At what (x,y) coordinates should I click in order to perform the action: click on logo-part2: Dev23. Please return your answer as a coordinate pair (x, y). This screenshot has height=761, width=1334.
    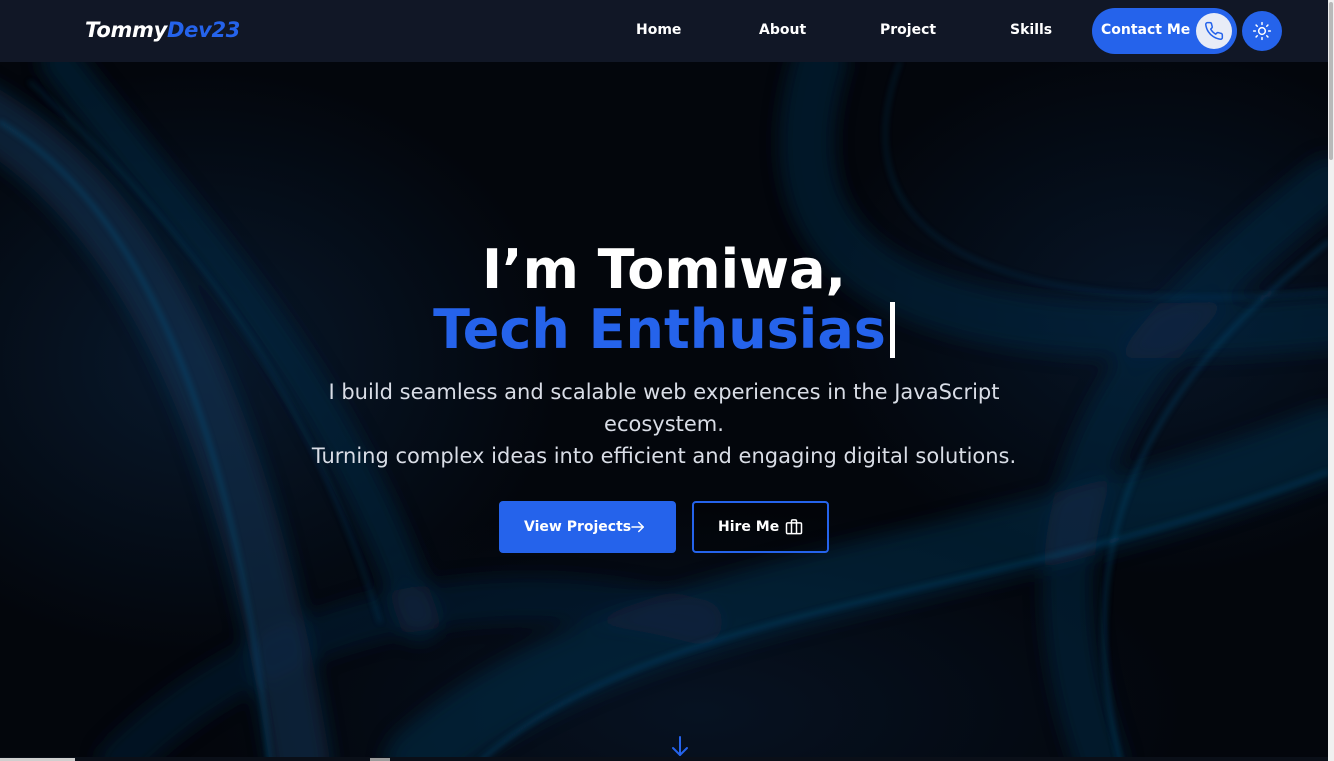
    Looking at the image, I should click on (204, 30).